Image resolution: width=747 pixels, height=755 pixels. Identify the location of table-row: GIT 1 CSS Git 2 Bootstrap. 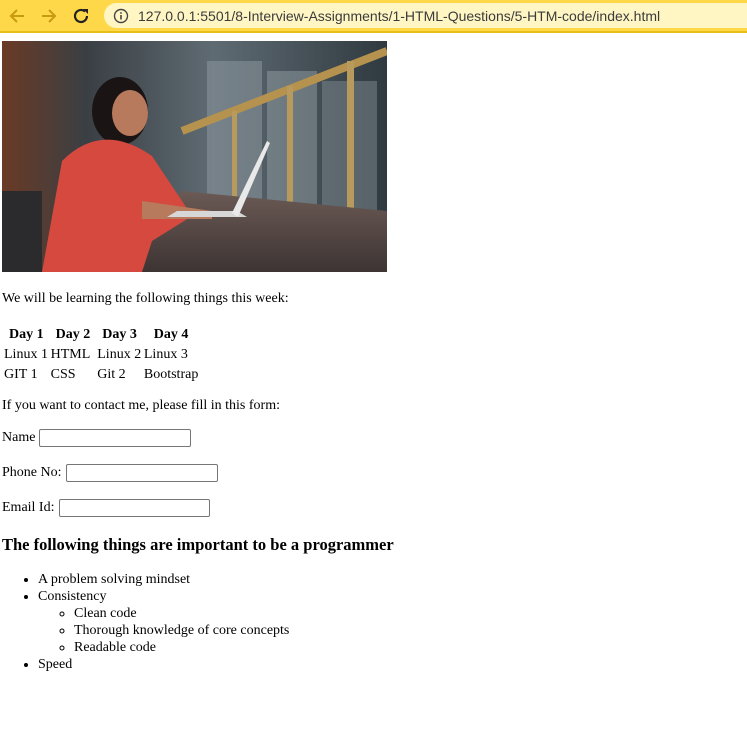
(101, 375).